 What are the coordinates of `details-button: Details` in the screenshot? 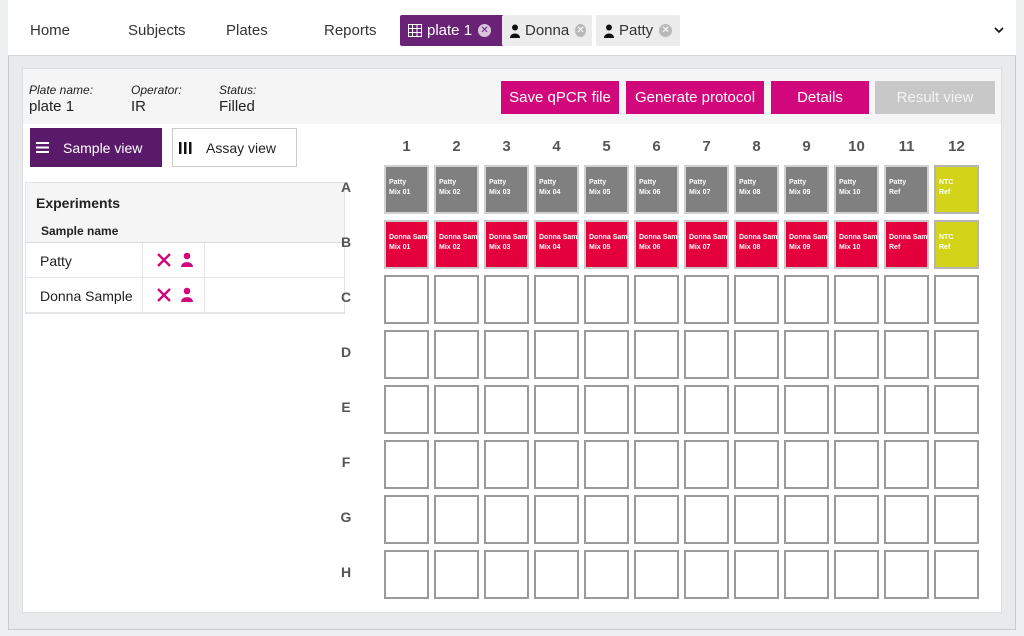 It's located at (820, 97).